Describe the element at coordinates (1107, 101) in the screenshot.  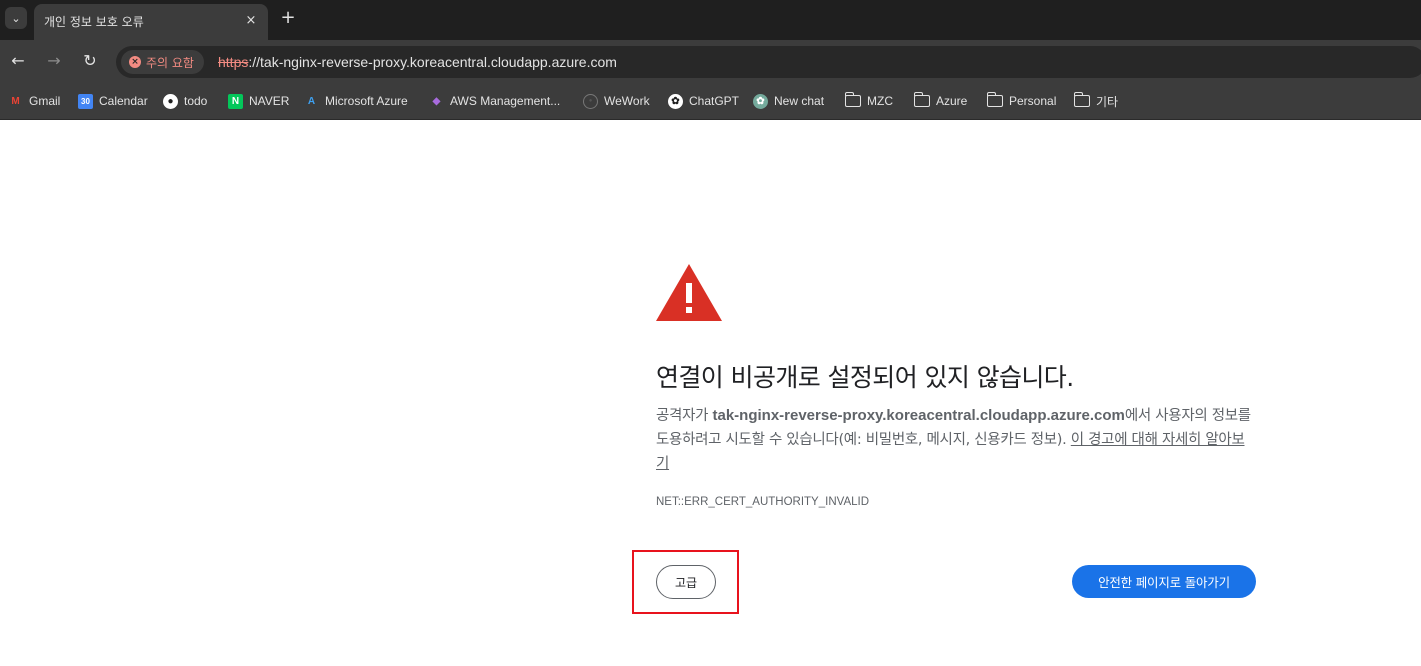
I see `bookmark-label: 기타` at that location.